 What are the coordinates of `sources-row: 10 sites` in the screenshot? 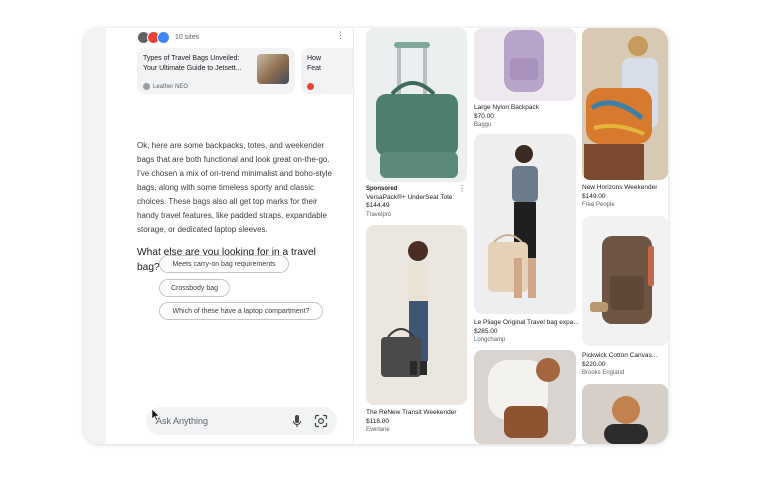 It's located at (168, 37).